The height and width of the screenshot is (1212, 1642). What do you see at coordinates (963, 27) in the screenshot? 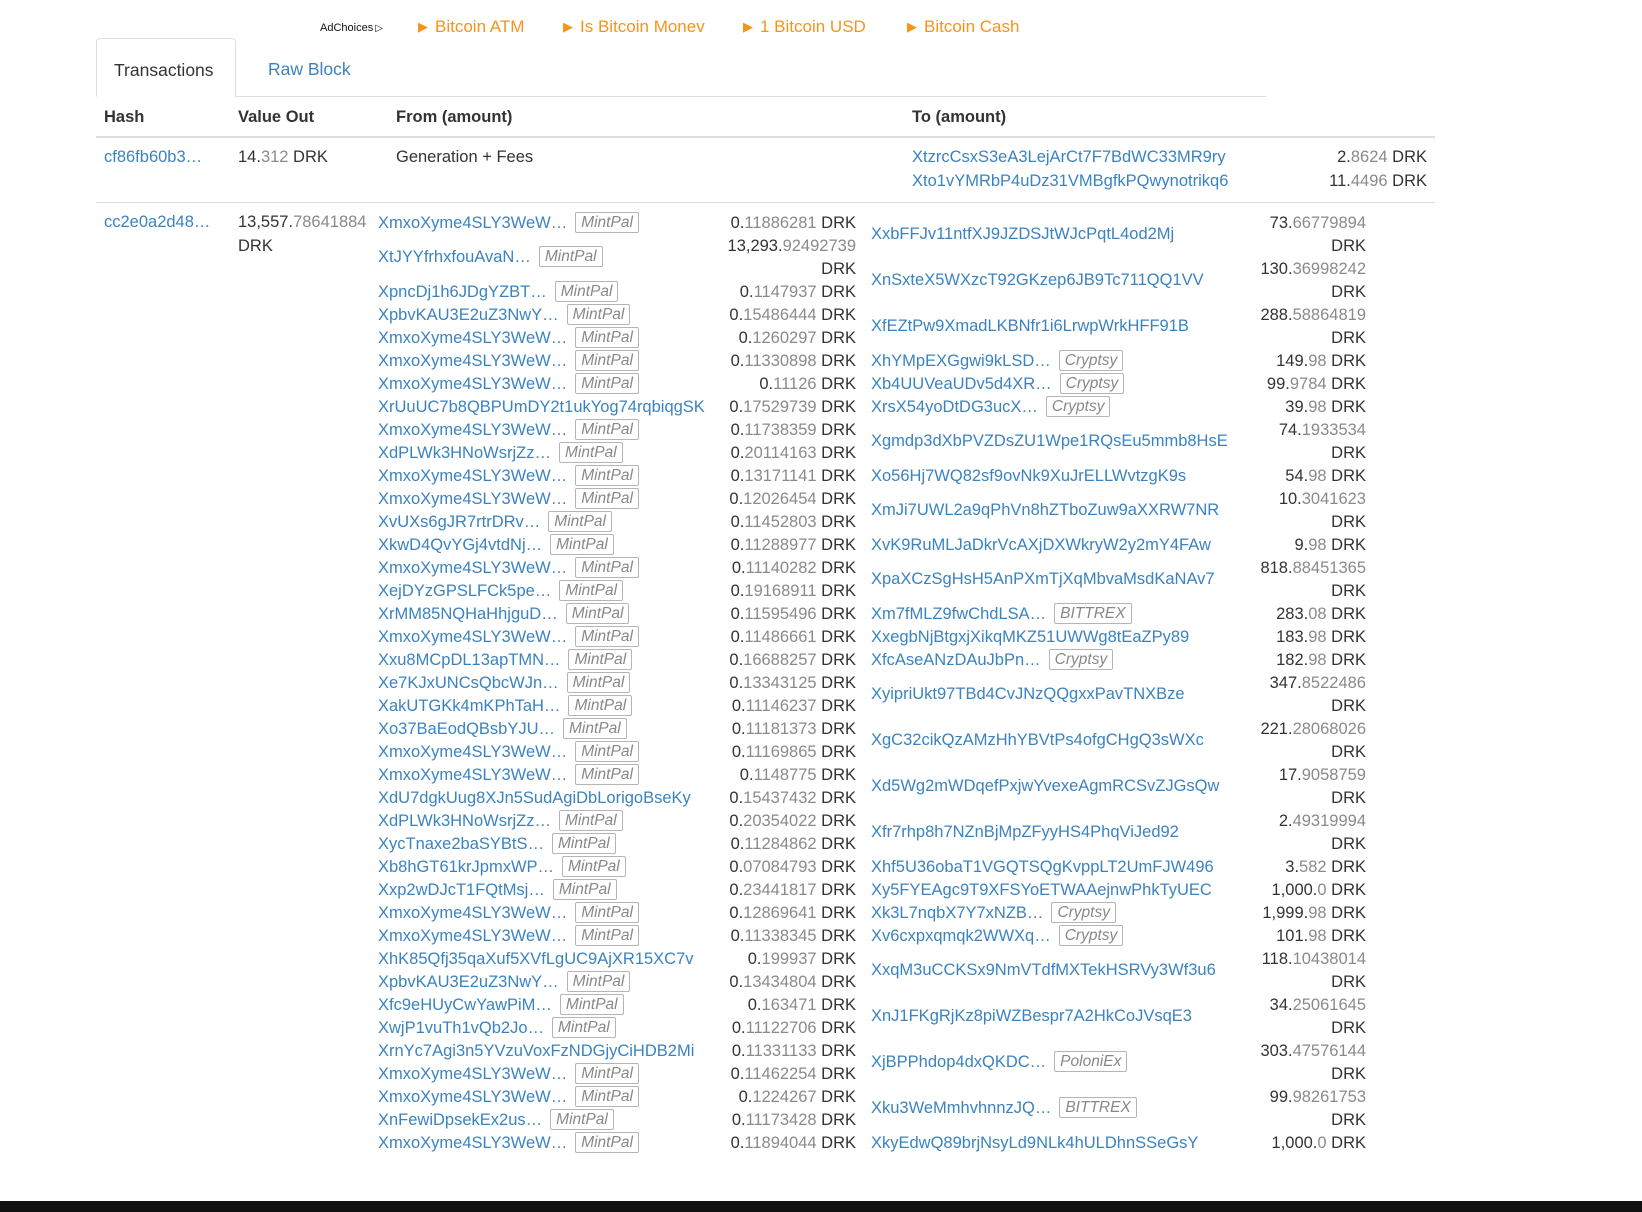
I see `ad-link-bitcoin-cash: ▶ Bitcoin Cash` at bounding box center [963, 27].